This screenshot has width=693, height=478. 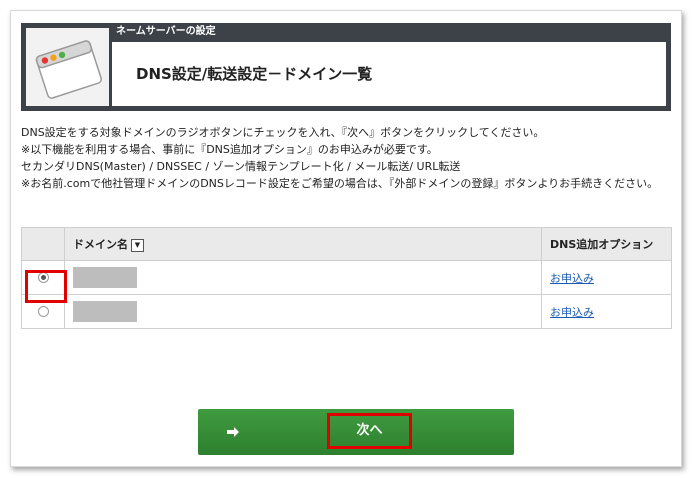 What do you see at coordinates (137, 245) in the screenshot?
I see `sort-down-icon: ▼` at bounding box center [137, 245].